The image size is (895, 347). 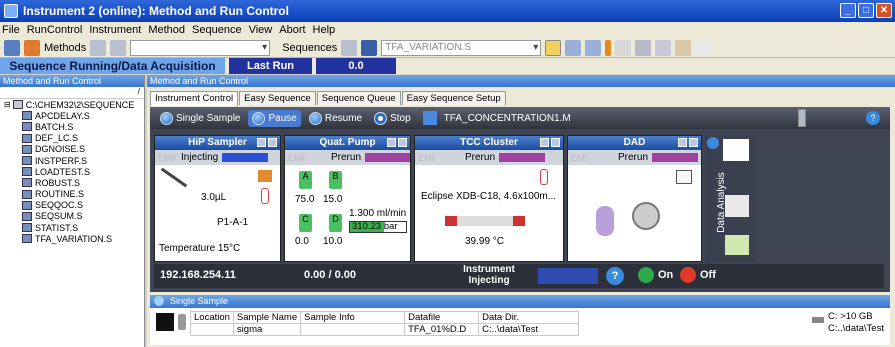 What do you see at coordinates (74, 238) in the screenshot?
I see `tree-item: TFA_VARIATION.S` at bounding box center [74, 238].